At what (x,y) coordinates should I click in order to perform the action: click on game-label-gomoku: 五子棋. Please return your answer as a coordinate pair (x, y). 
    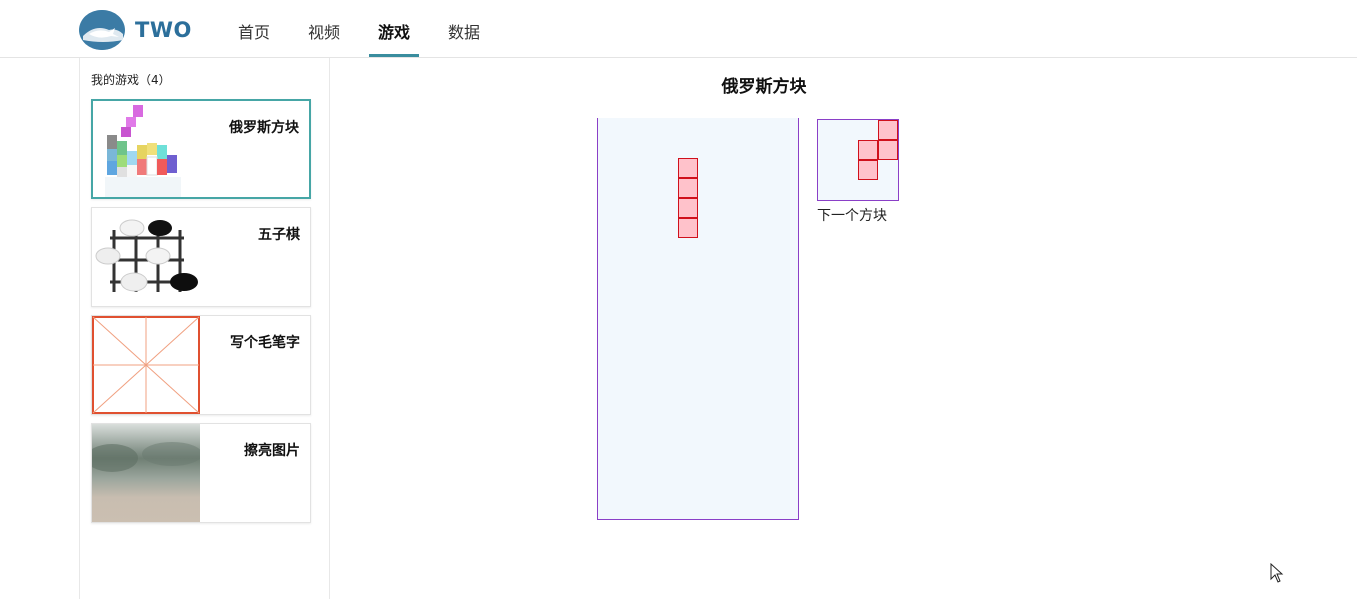
    Looking at the image, I should click on (279, 235).